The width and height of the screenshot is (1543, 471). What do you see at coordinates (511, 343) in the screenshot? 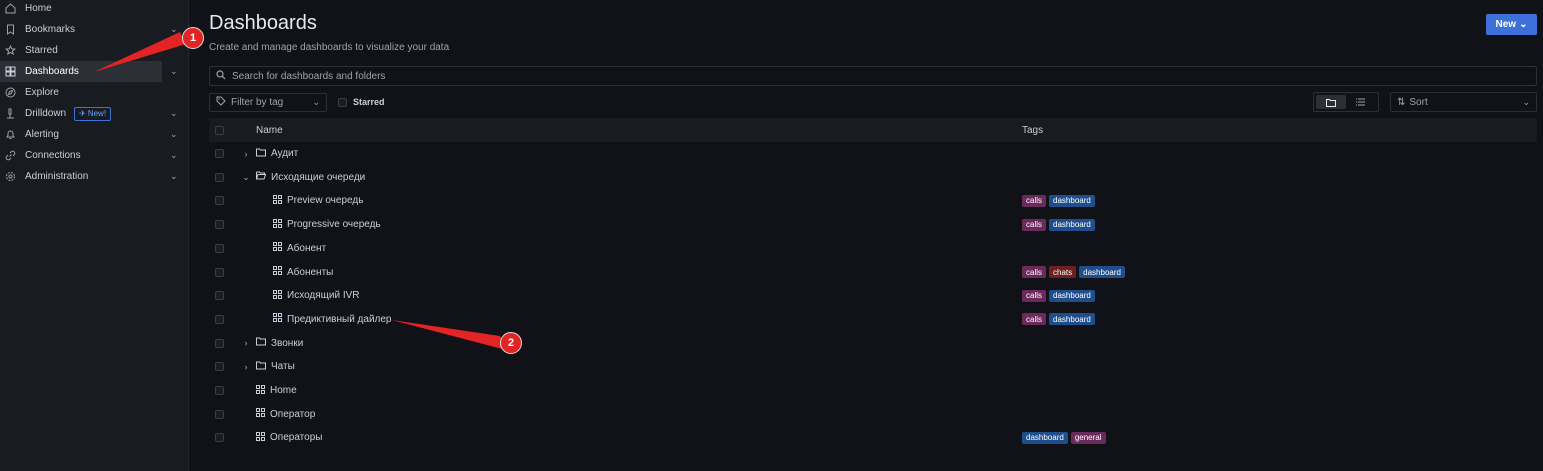
I see `annotation-callout-2: 2` at bounding box center [511, 343].